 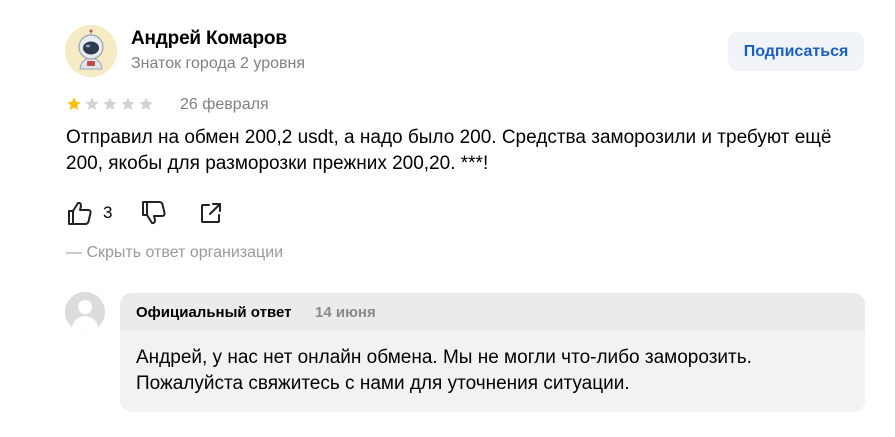 I want to click on share-icon, so click(x=211, y=215).